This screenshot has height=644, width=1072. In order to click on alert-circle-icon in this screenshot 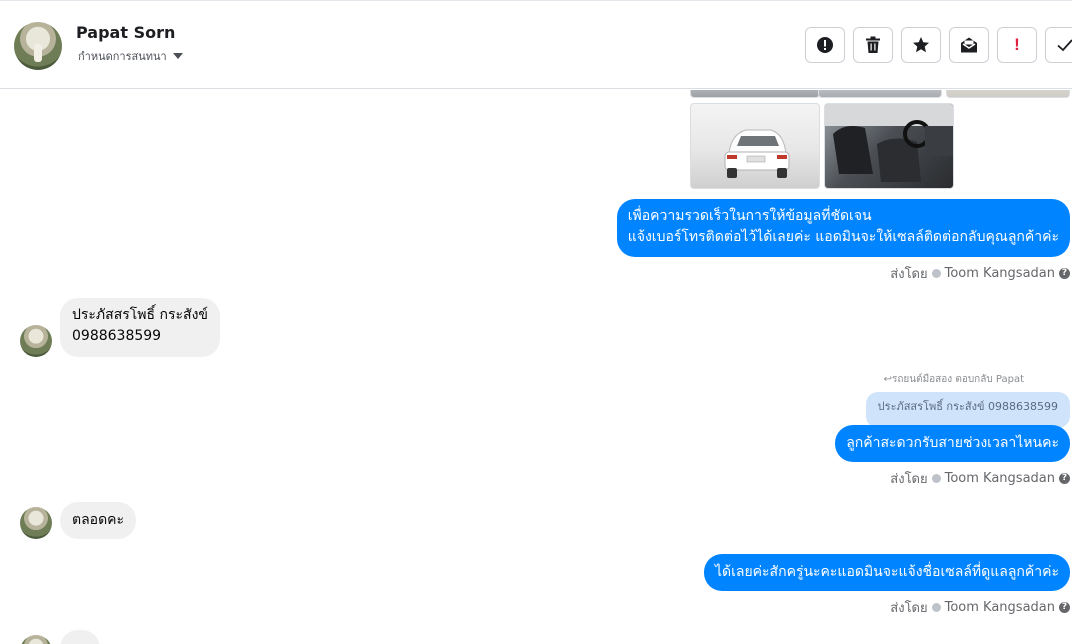, I will do `click(825, 45)`.